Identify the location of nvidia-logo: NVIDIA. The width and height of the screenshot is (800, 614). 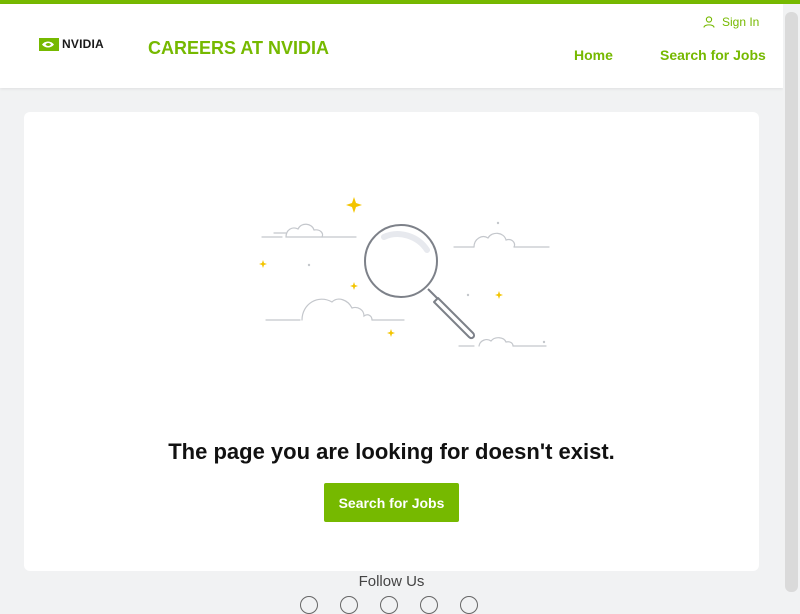
(71, 44).